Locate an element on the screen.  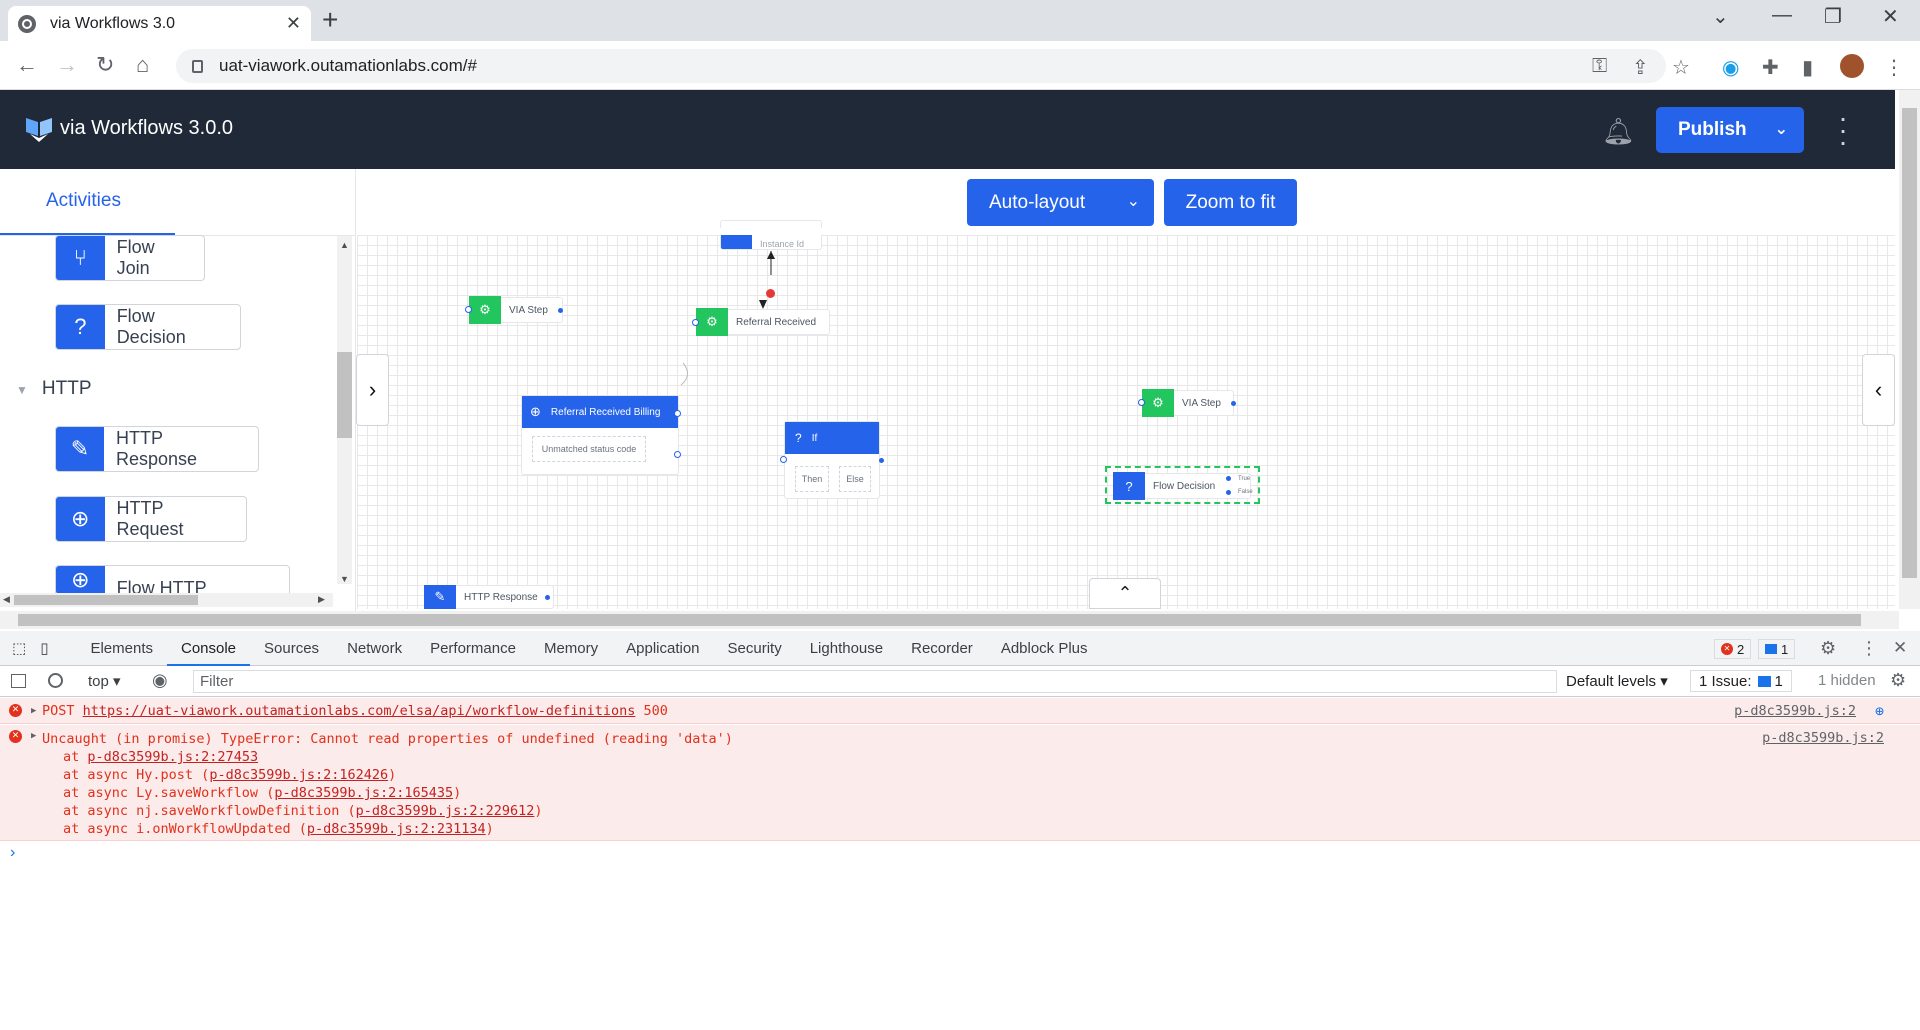
node-http-response: ✎ HTTP Response is located at coordinates (489, 597).